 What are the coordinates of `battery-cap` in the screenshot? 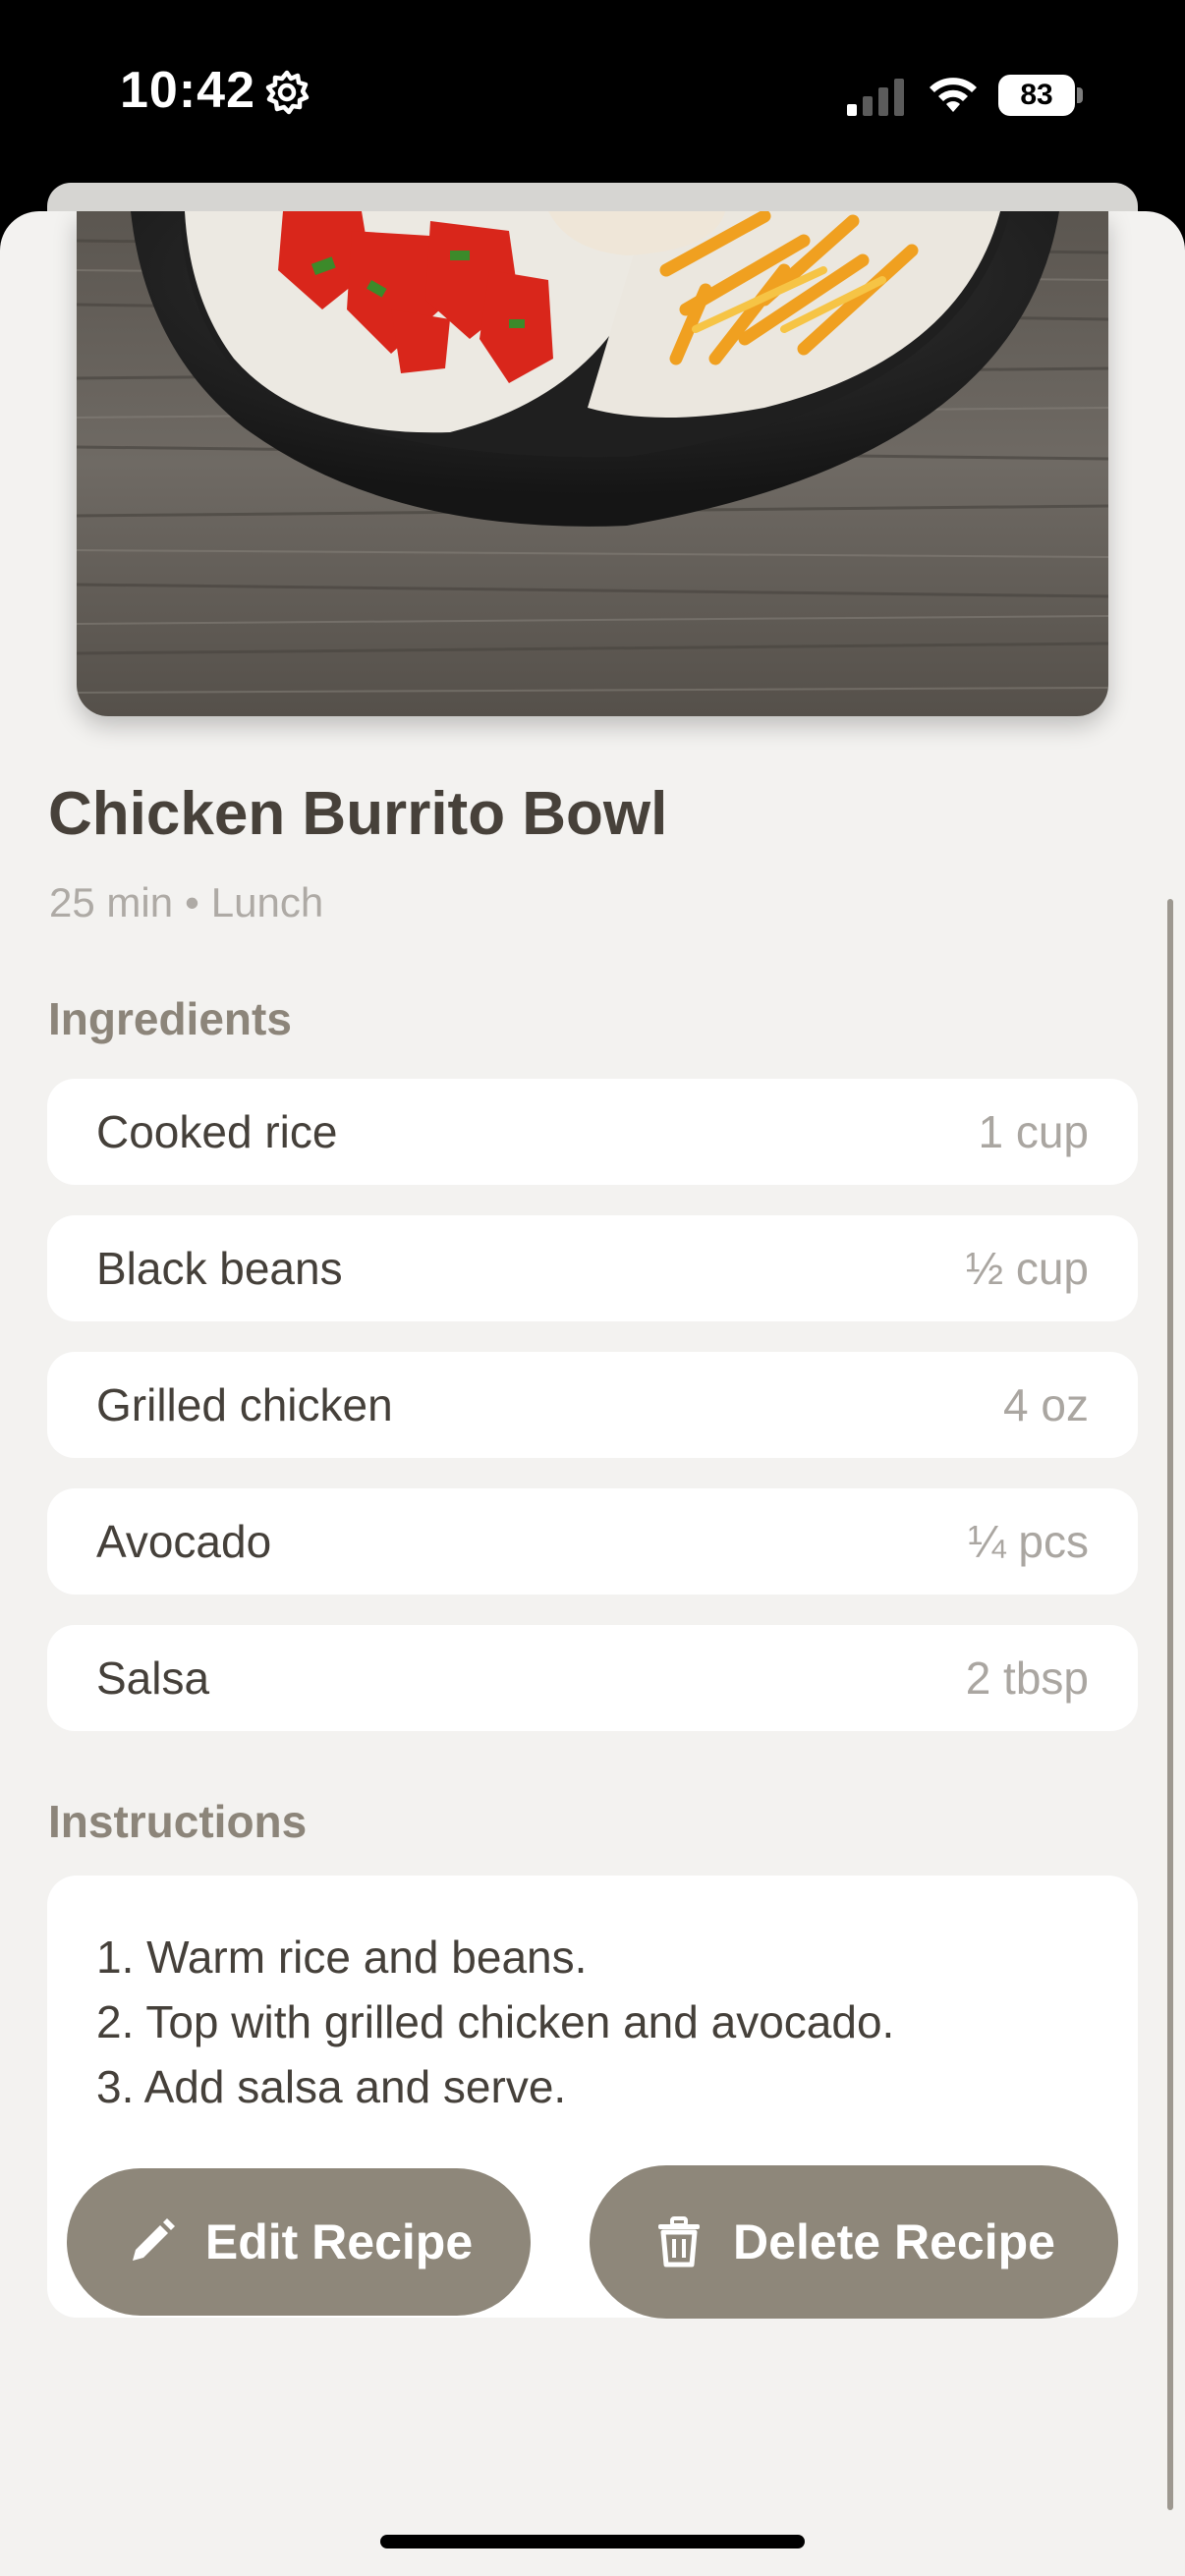 It's located at (1080, 95).